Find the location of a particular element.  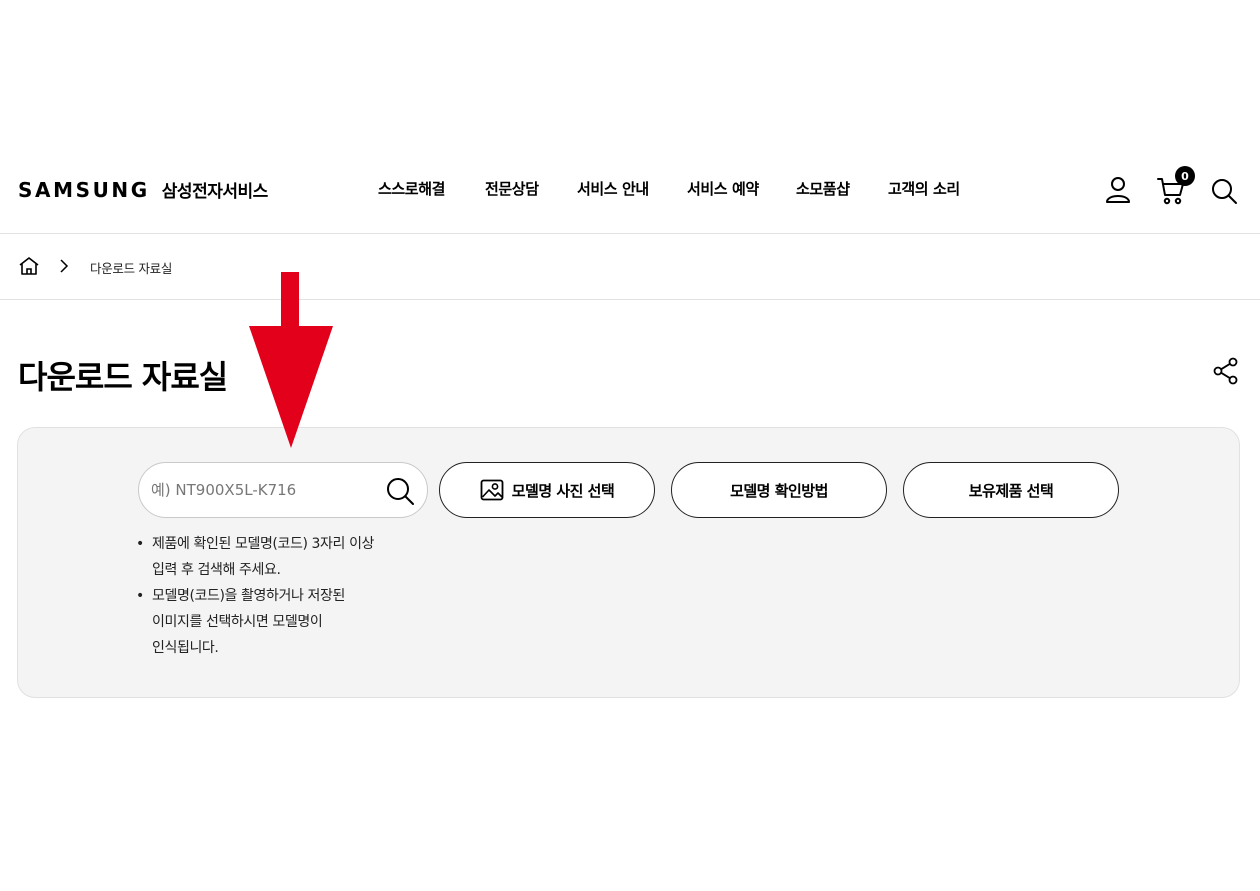

arrow-down-icon is located at coordinates (291, 360).